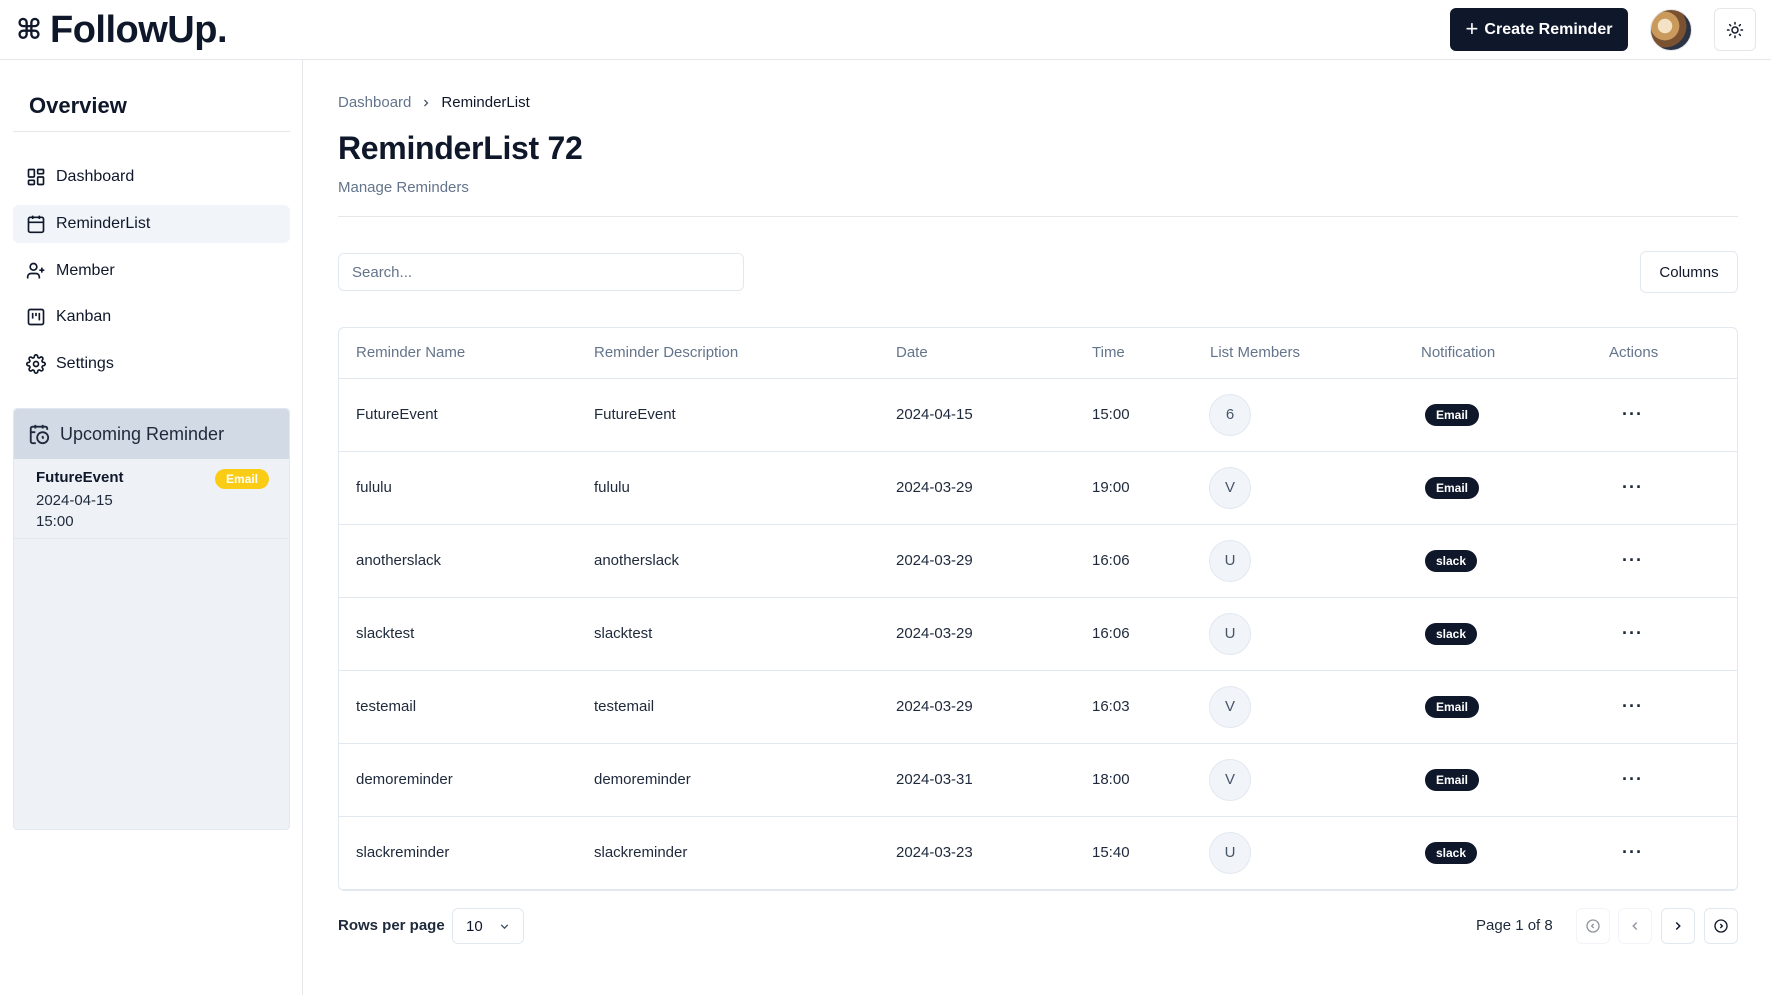 The height and width of the screenshot is (995, 1771). Describe the element at coordinates (151, 317) in the screenshot. I see `sidebar-item-kanban: Kanban` at that location.